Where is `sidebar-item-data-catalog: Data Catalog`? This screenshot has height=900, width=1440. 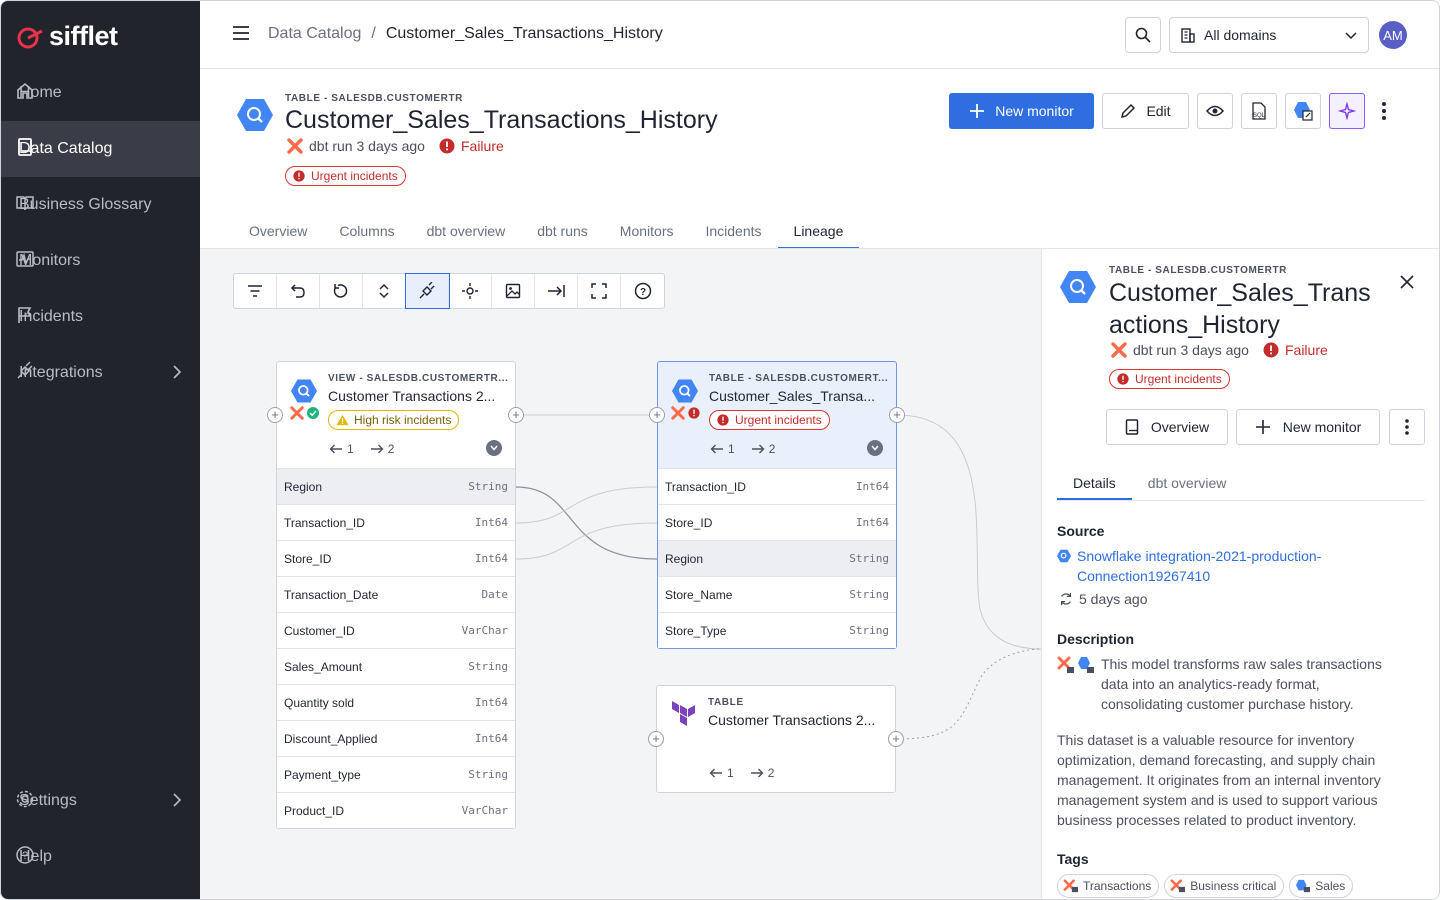
sidebar-item-data-catalog: Data Catalog is located at coordinates (100, 149).